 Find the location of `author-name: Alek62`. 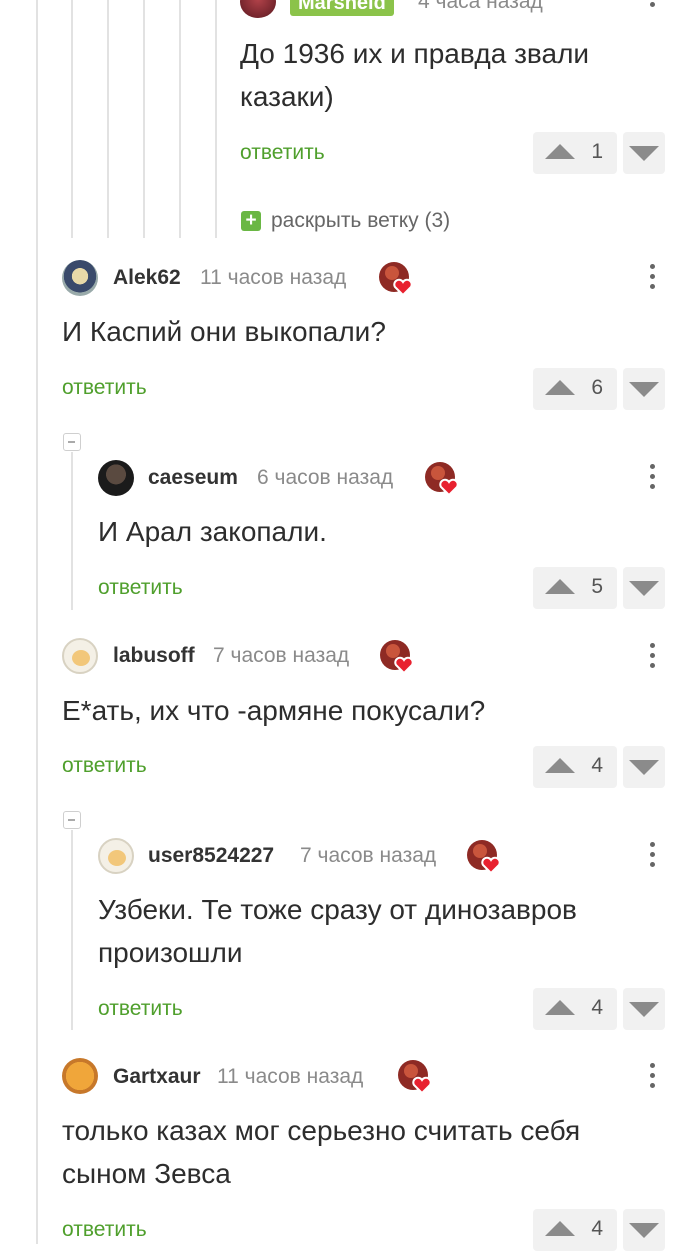

author-name: Alek62 is located at coordinates (147, 278).